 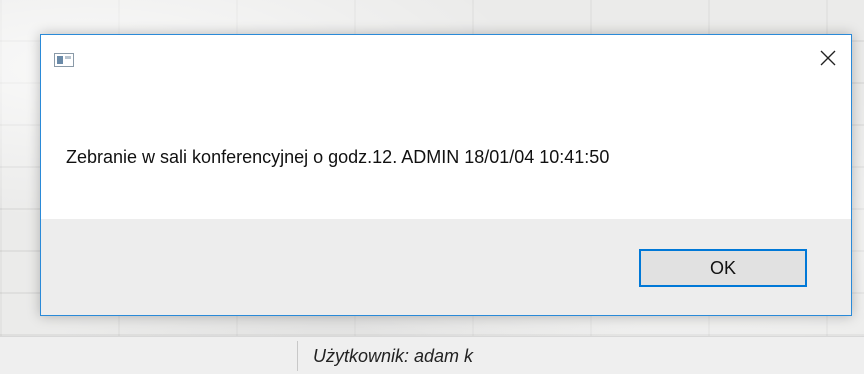 I want to click on ok-button: OK, so click(x=723, y=268).